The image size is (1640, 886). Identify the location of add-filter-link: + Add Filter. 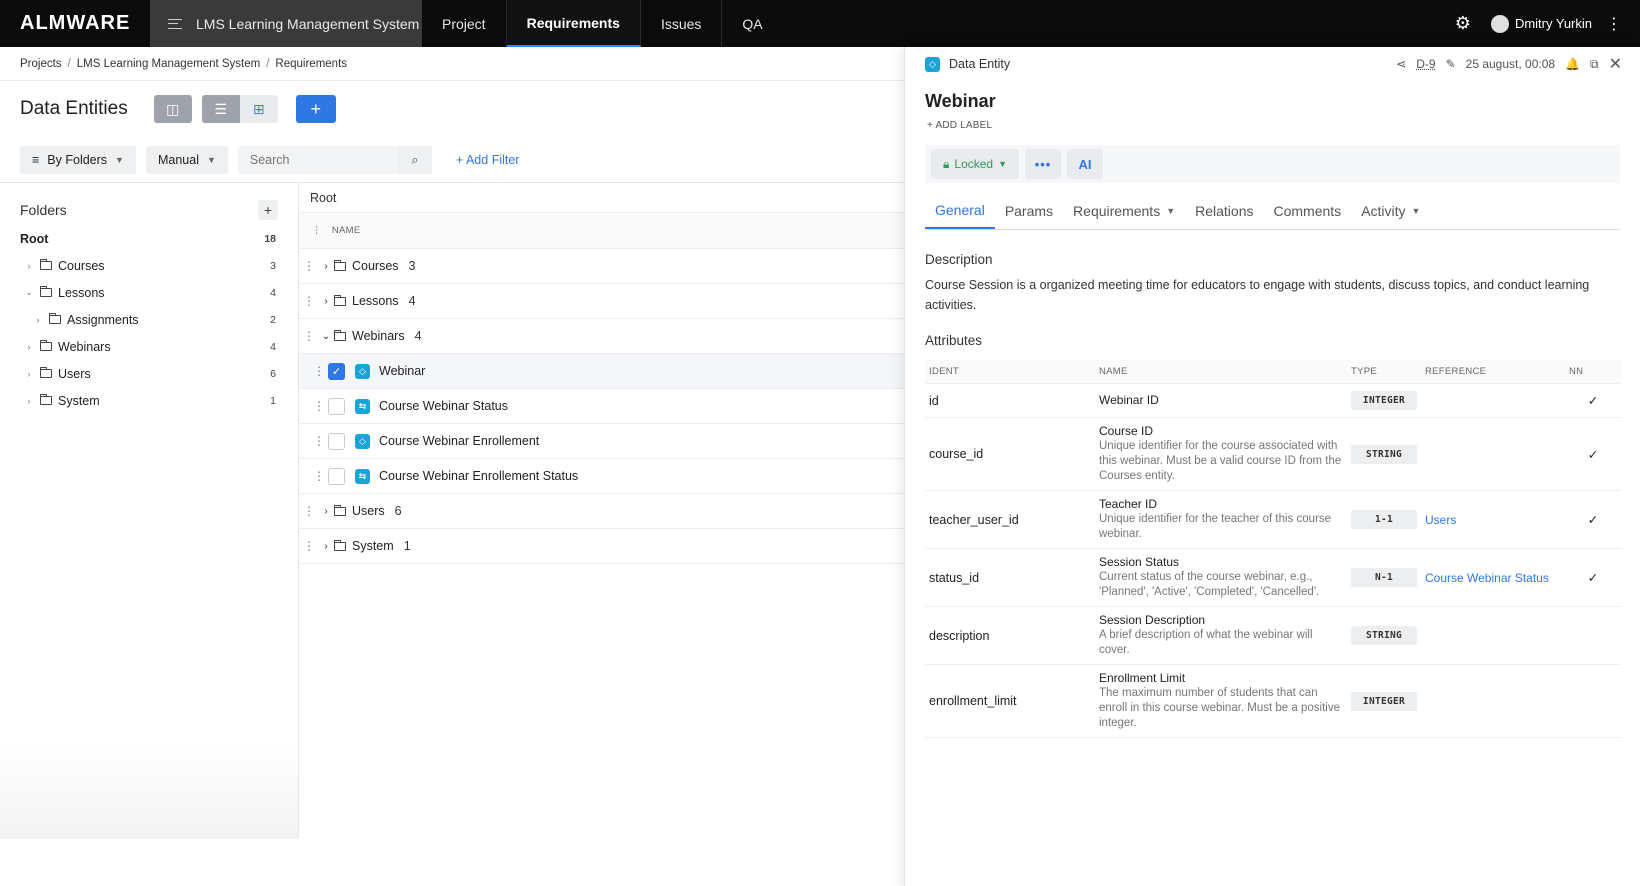
(488, 160).